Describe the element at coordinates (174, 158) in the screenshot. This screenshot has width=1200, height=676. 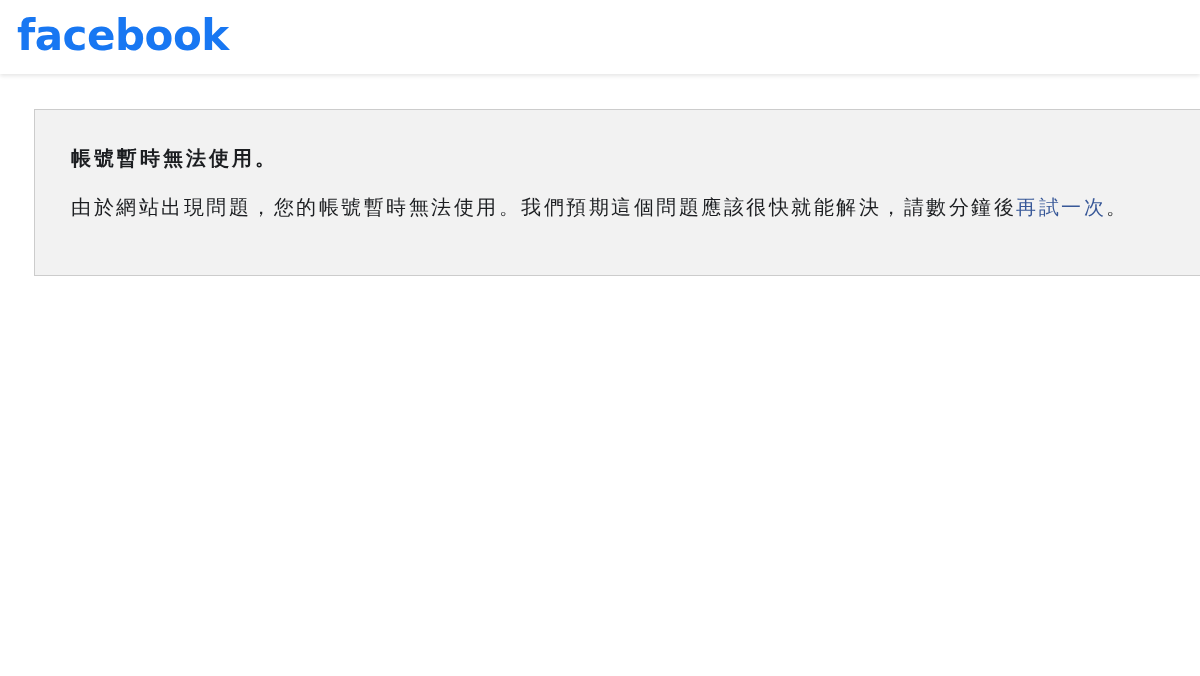
I see `notice-title: 帳號暫時無法使用。` at that location.